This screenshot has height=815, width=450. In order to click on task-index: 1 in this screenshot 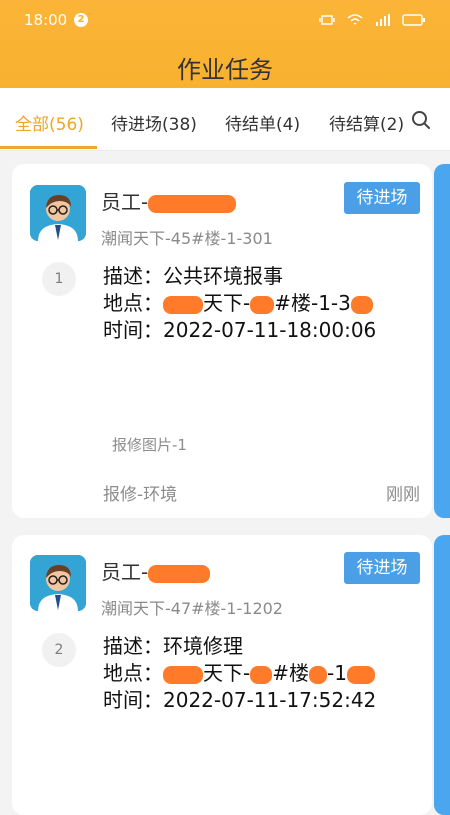, I will do `click(59, 279)`.